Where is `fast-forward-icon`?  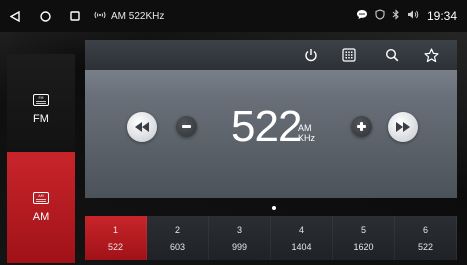 fast-forward-icon is located at coordinates (403, 127).